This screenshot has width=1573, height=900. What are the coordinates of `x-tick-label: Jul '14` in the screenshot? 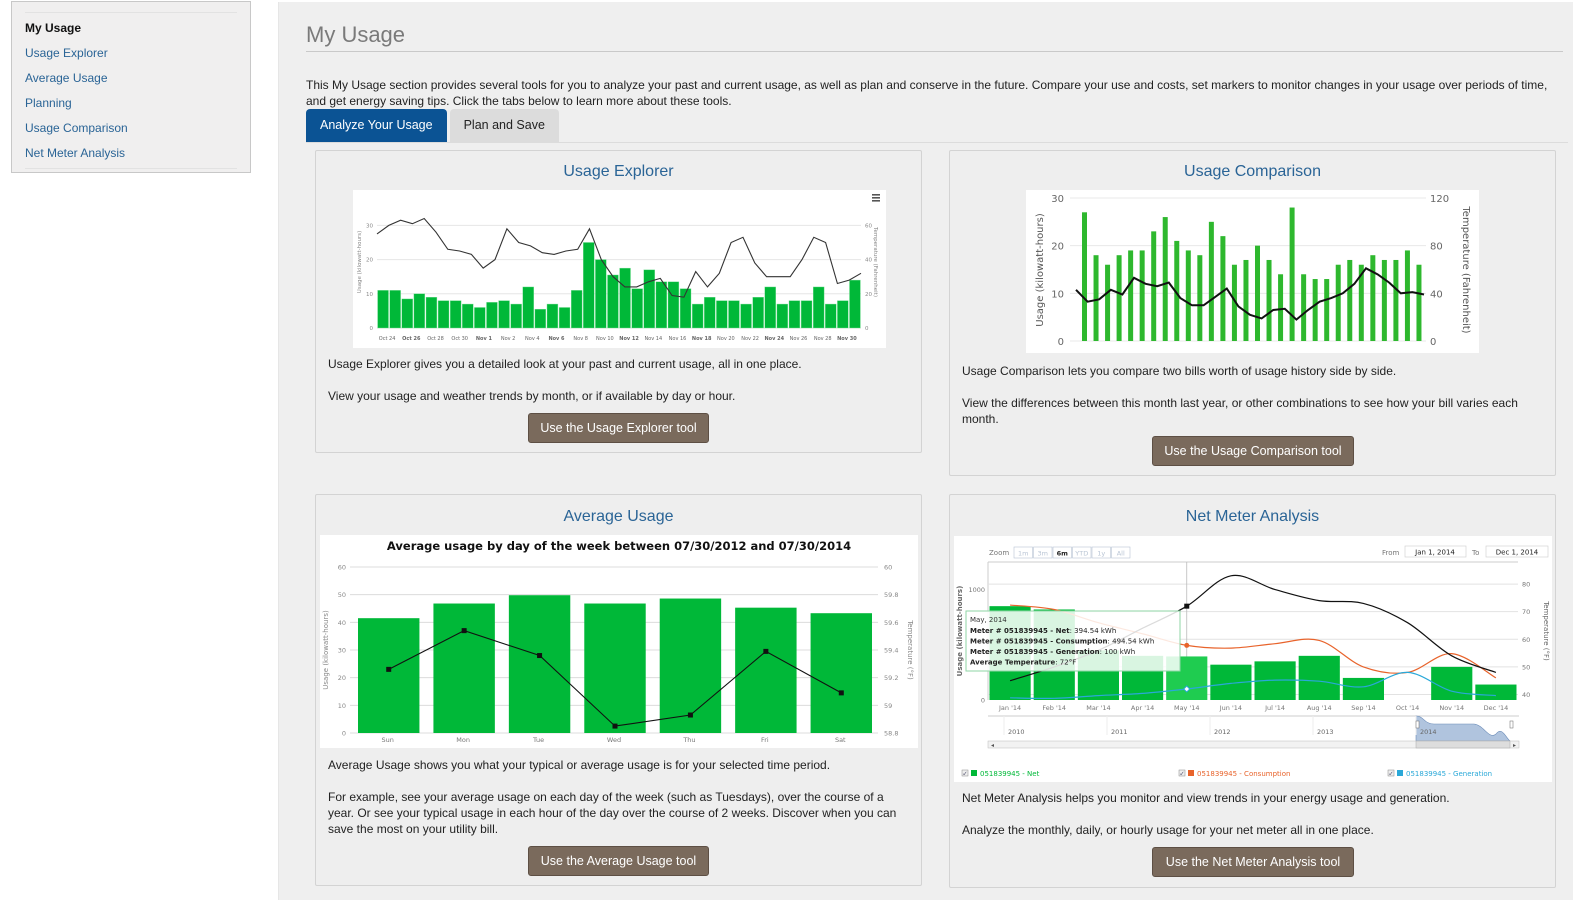 It's located at (1274, 708).